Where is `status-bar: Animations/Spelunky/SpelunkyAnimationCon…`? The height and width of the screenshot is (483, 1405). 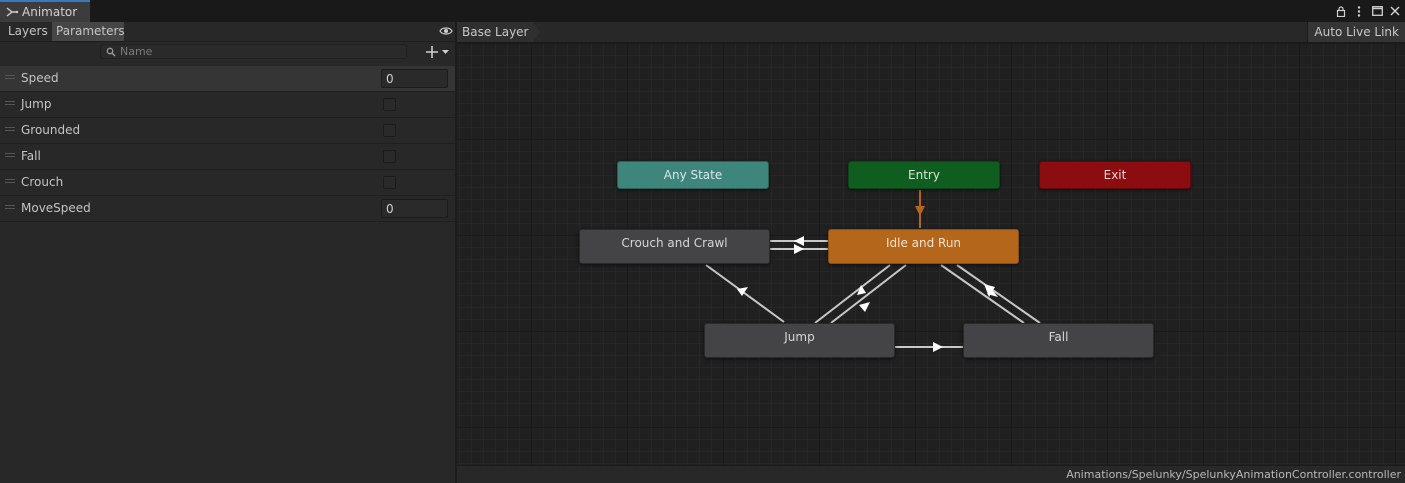
status-bar: Animations/Spelunky/SpelunkyAnimationCon… is located at coordinates (931, 474).